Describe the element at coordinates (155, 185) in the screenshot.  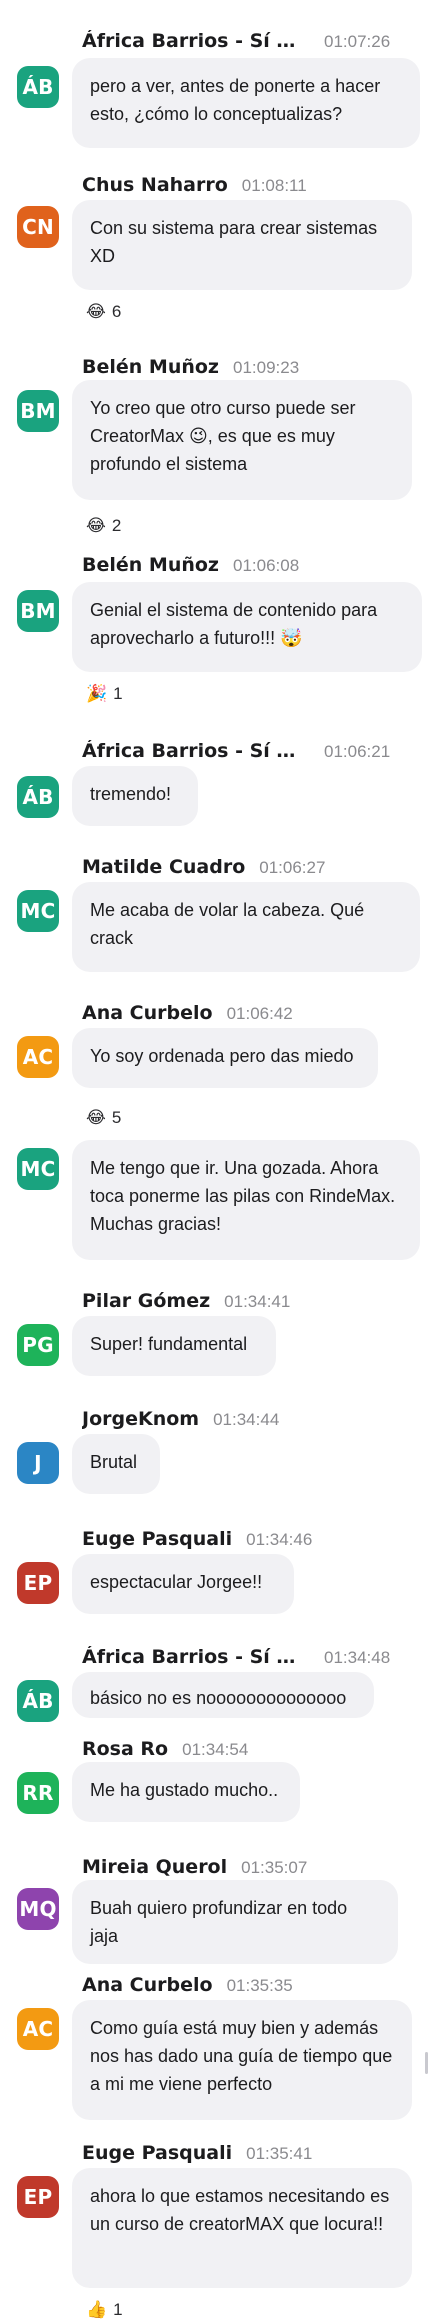
I see `author-name: Chus Naharro` at that location.